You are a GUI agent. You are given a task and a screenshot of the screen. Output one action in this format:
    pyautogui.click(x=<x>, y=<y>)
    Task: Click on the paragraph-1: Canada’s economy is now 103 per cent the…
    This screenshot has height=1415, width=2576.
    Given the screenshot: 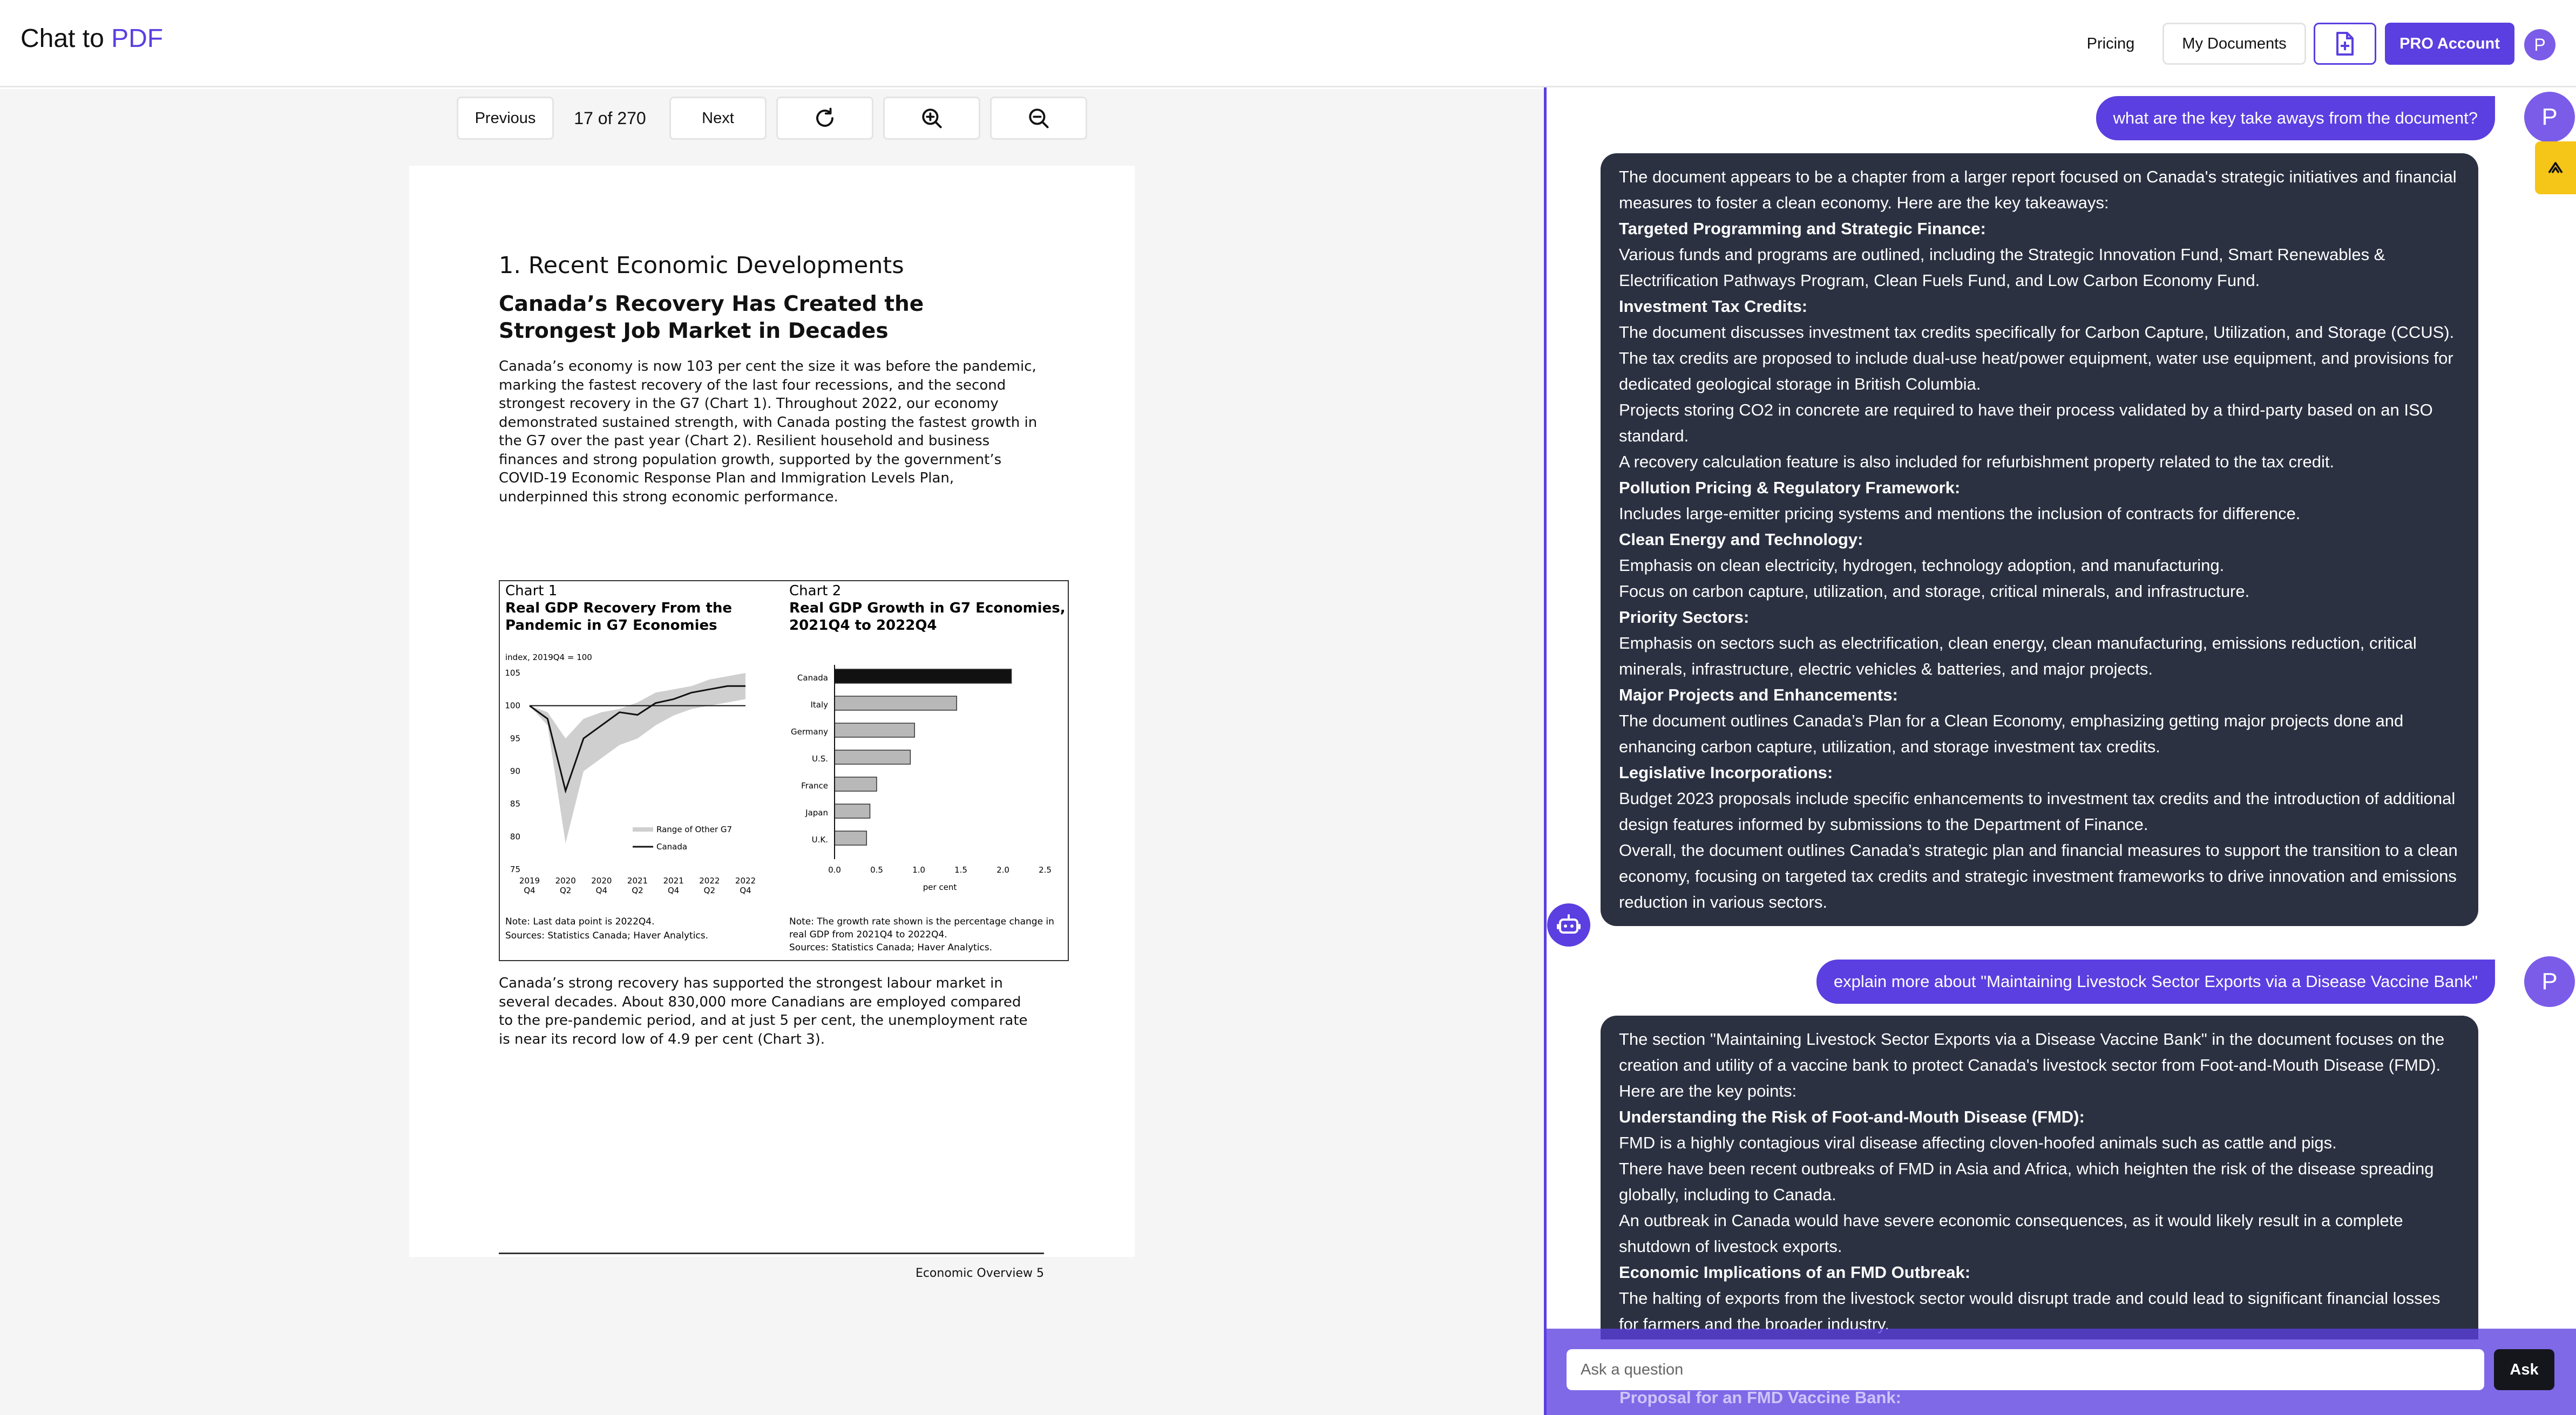 What is the action you would take?
    pyautogui.click(x=768, y=431)
    